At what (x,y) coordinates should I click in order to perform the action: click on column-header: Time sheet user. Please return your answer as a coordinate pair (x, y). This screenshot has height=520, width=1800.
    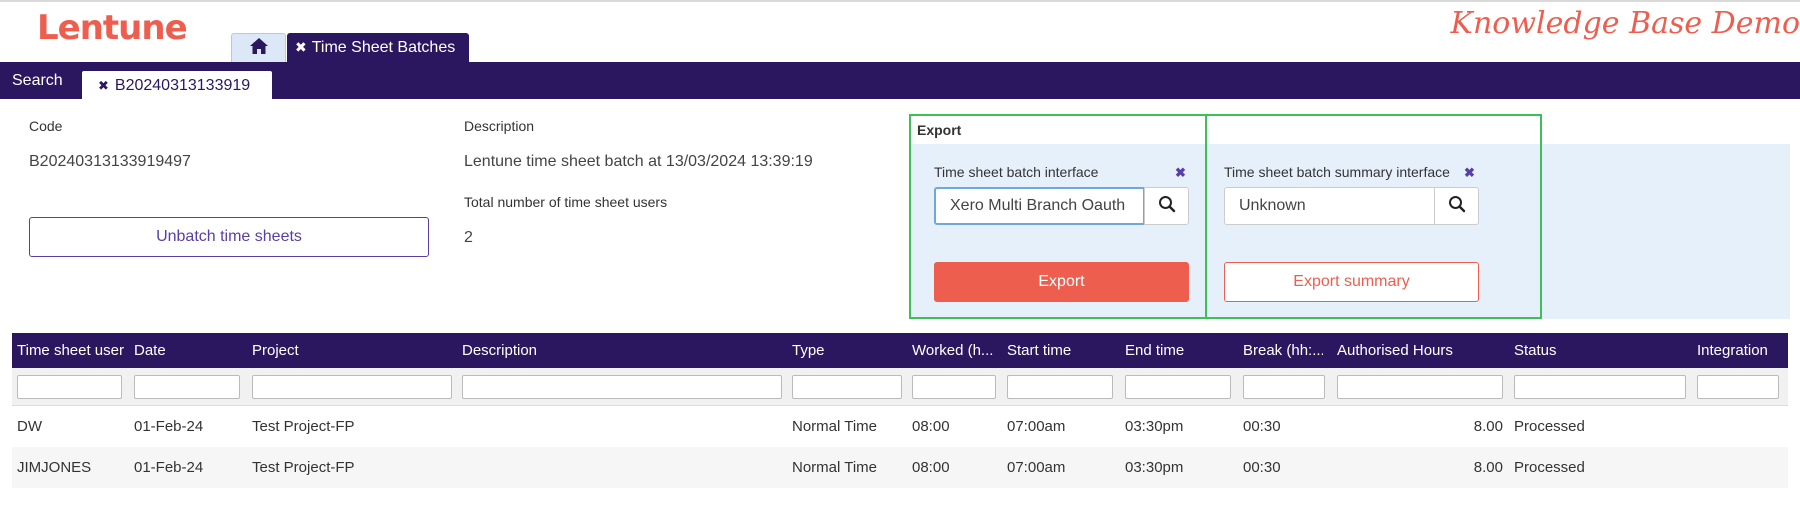
    Looking at the image, I should click on (72, 350).